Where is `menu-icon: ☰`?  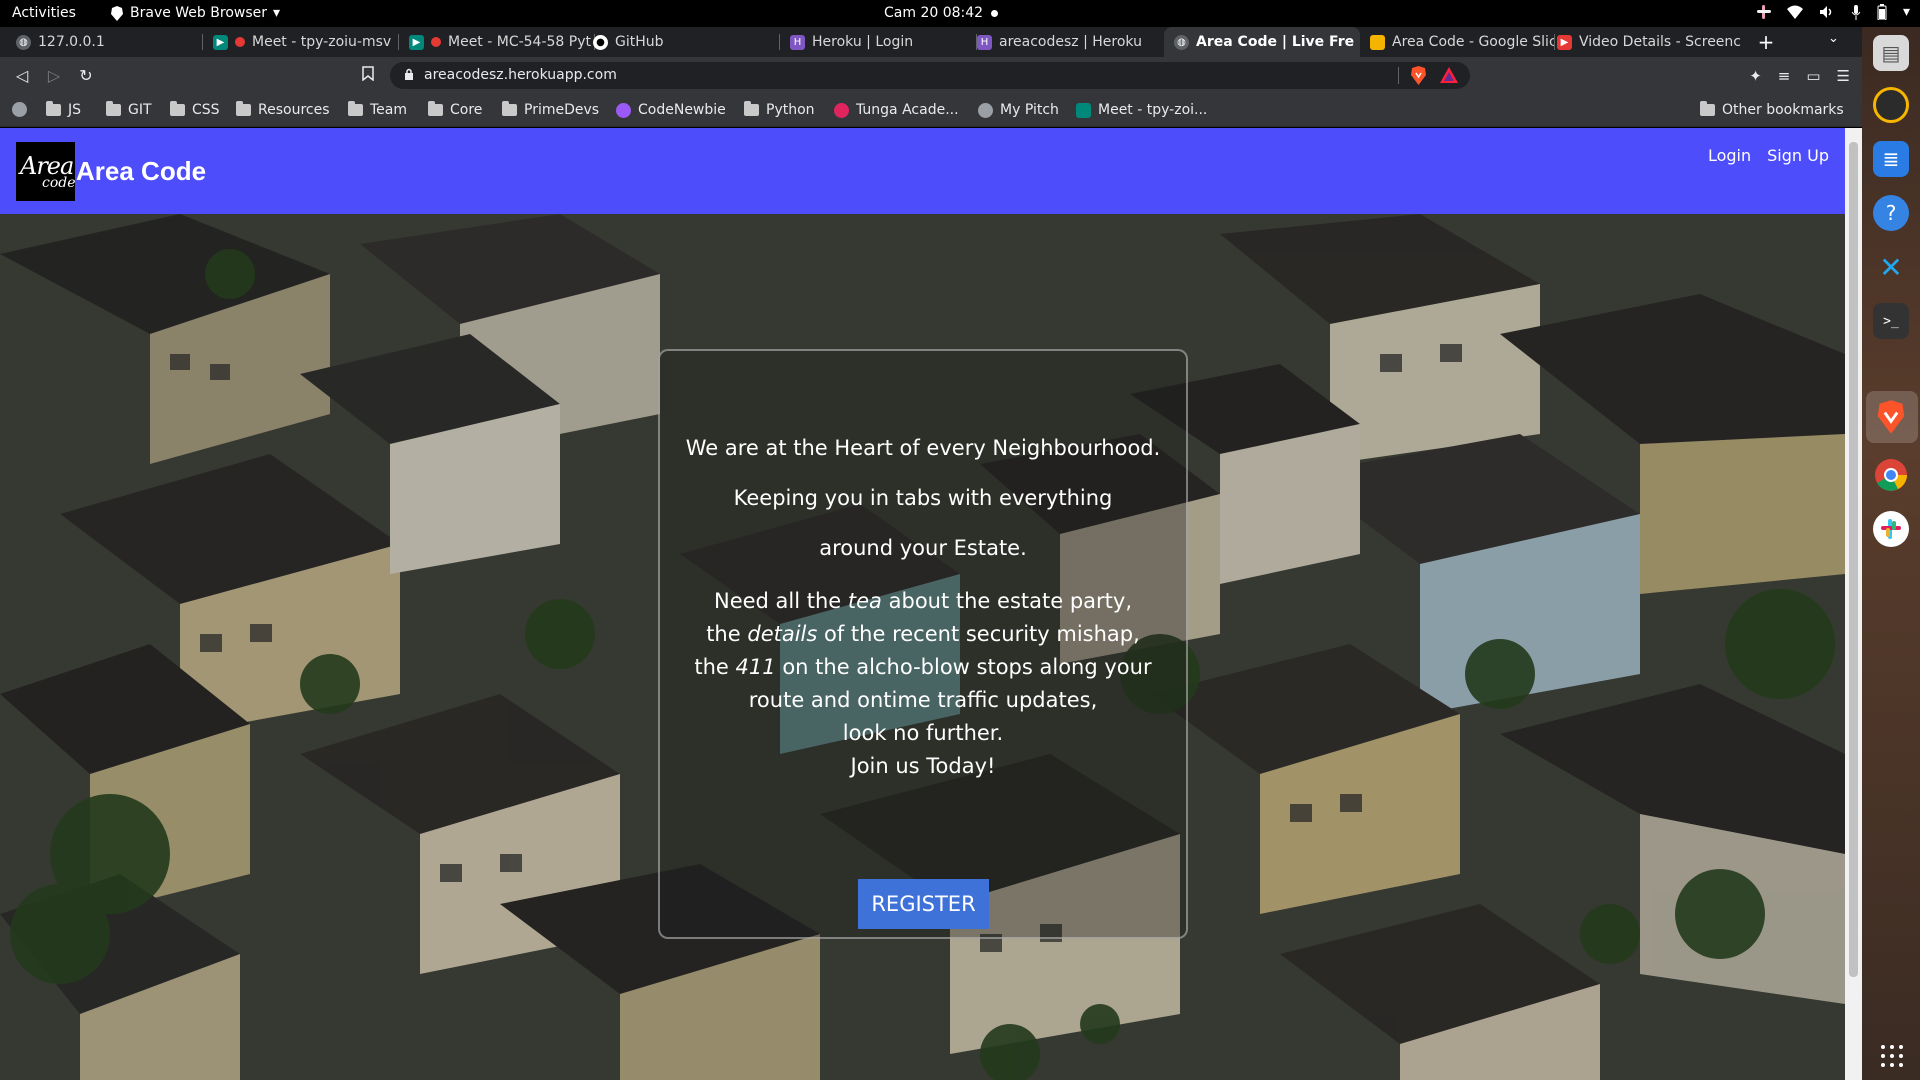 menu-icon: ☰ is located at coordinates (1843, 76).